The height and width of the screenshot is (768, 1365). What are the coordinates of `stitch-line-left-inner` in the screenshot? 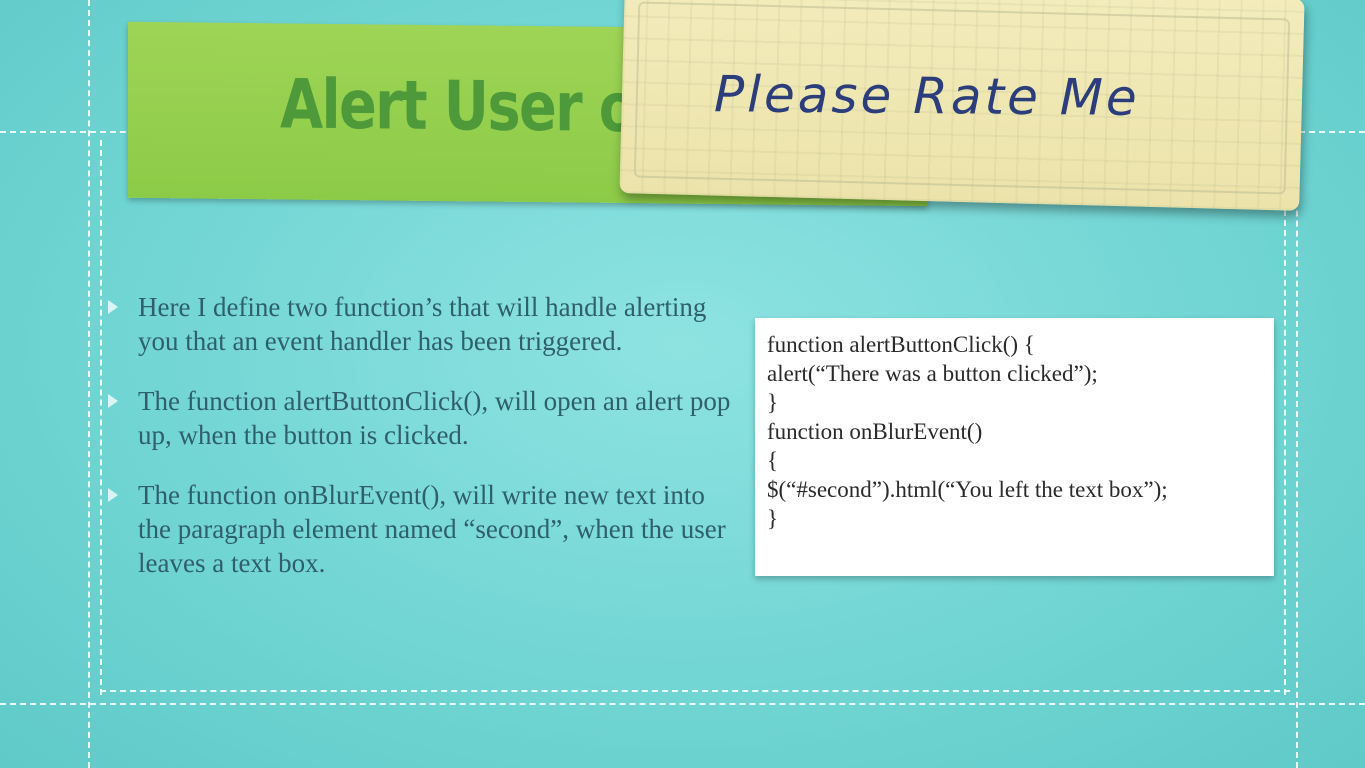 It's located at (101, 417).